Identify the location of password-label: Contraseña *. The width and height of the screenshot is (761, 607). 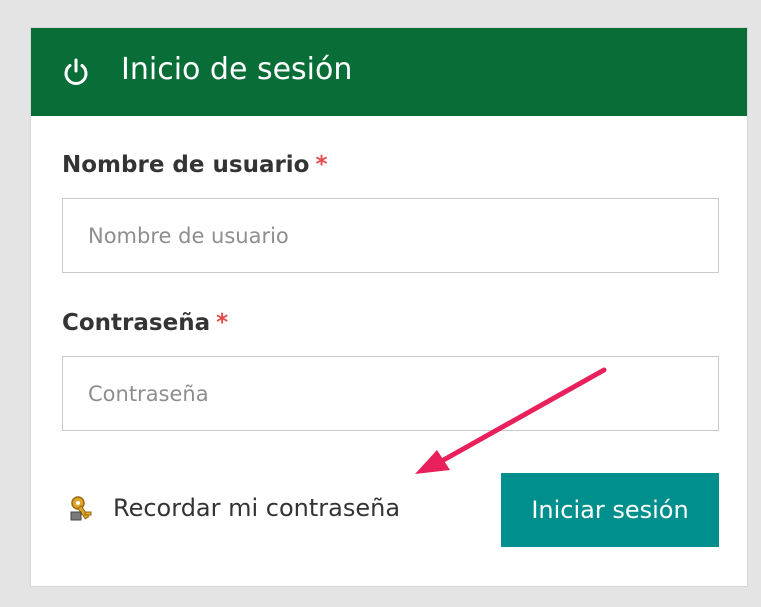
(145, 323).